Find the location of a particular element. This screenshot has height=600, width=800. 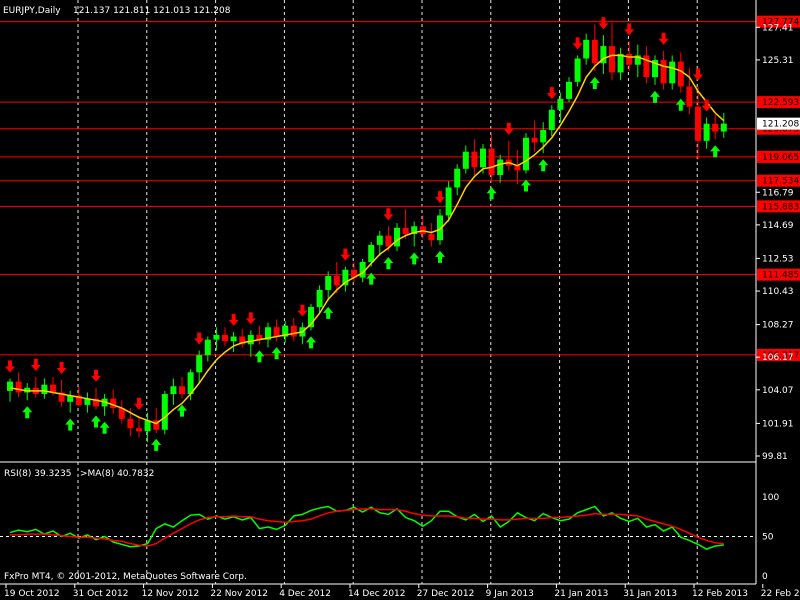

rsi-label: RSI(8) 39.3235 is located at coordinates (37, 474).